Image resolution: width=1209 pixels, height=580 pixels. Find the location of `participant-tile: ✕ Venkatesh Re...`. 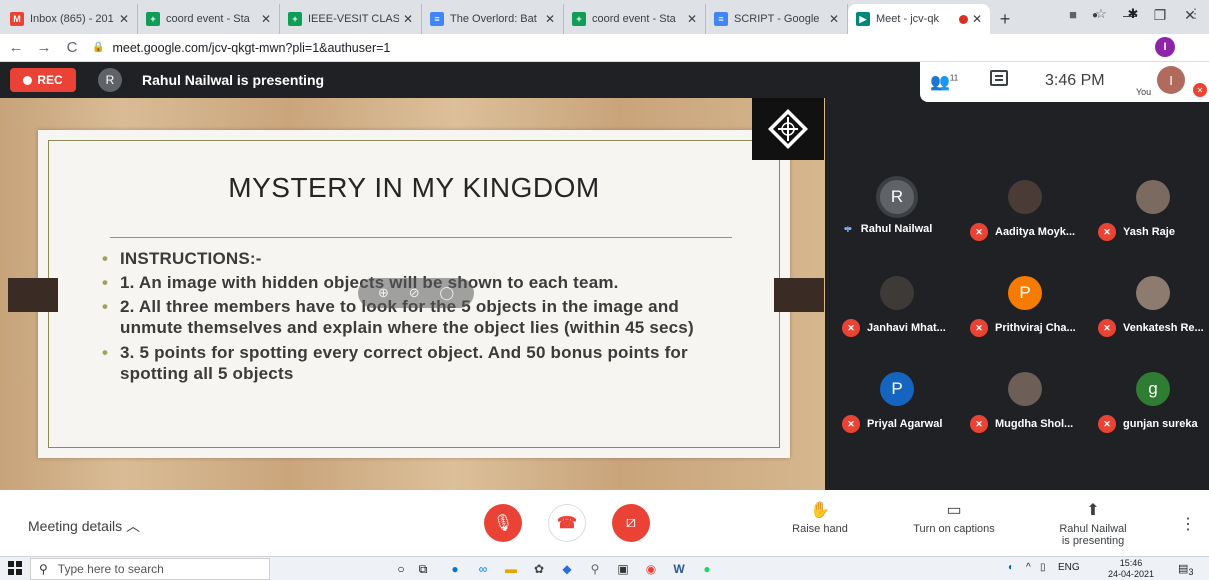

participant-tile: ✕ Venkatesh Re... is located at coordinates (1149, 310).